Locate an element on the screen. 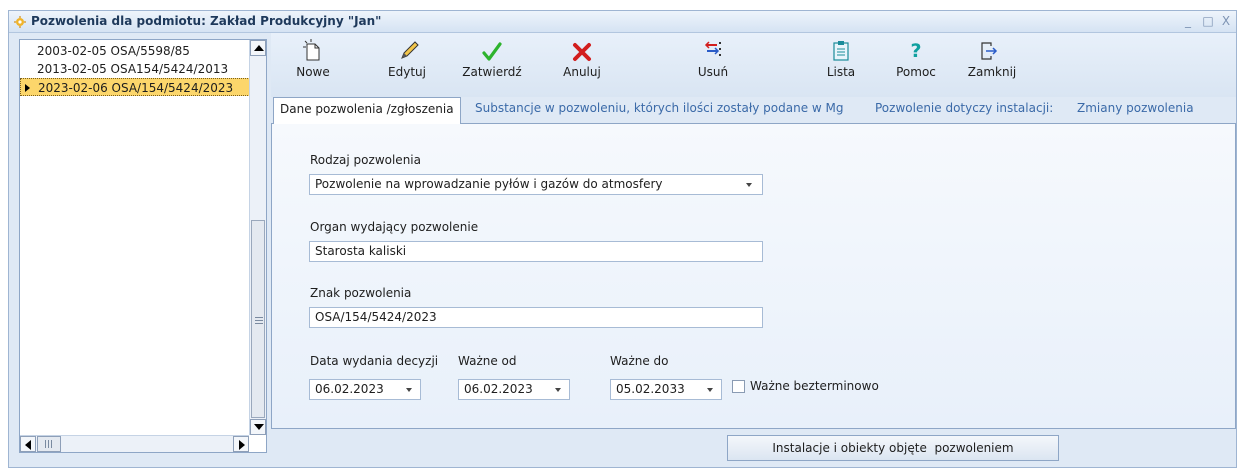 The width and height of the screenshot is (1237, 468). edit-button: Edytuj is located at coordinates (407, 62).